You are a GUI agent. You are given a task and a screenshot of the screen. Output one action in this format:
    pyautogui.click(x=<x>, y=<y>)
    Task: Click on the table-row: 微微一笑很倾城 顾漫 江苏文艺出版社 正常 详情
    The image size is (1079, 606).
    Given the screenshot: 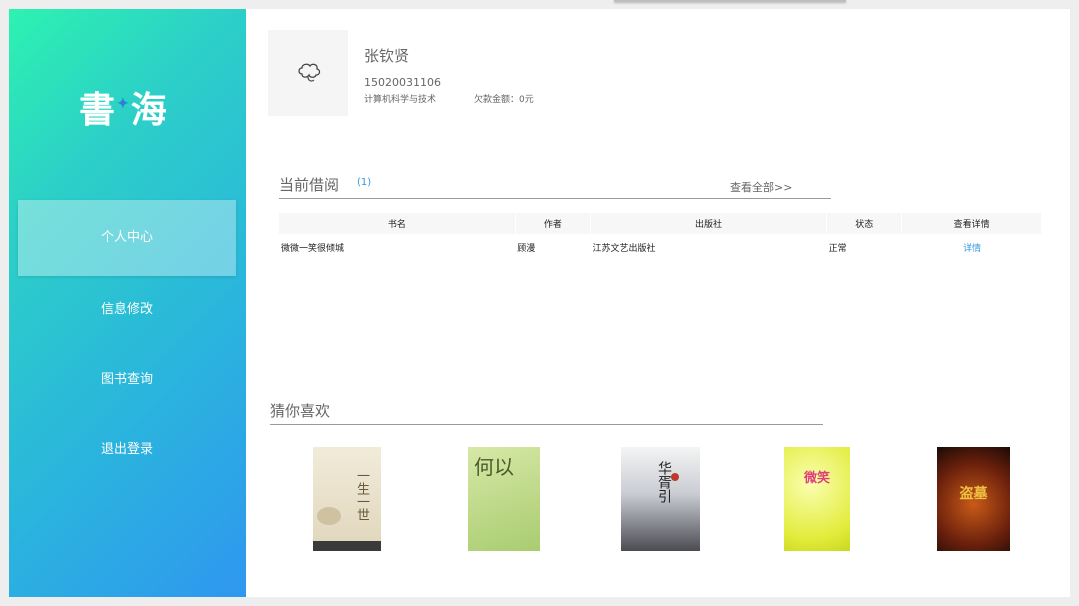 What is the action you would take?
    pyautogui.click(x=660, y=247)
    